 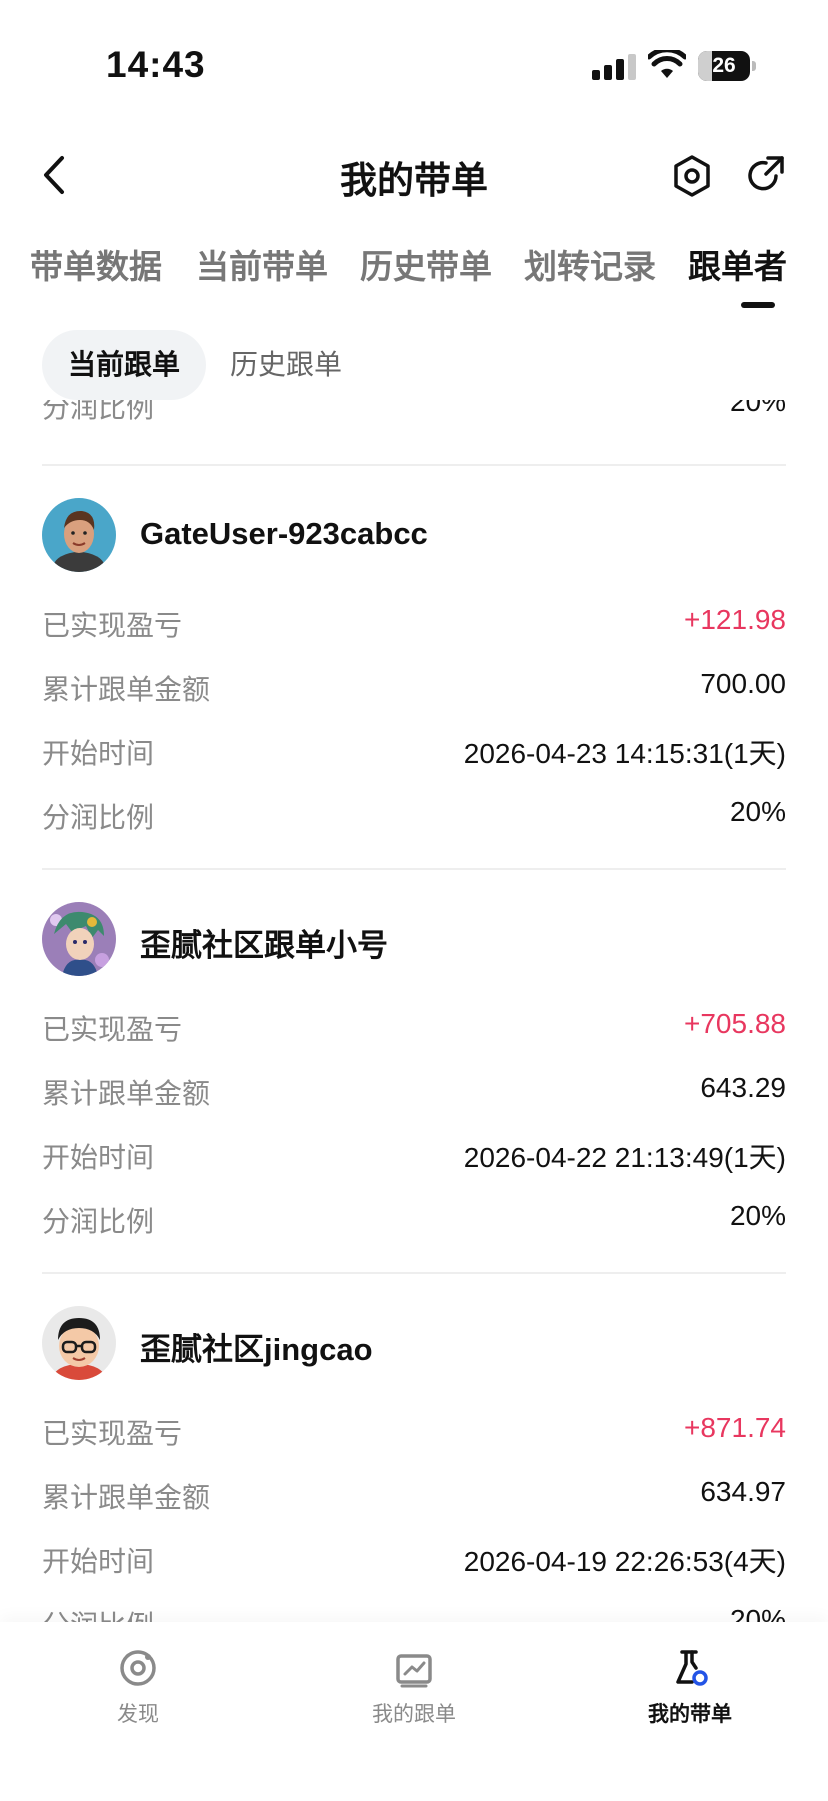 What do you see at coordinates (590, 264) in the screenshot?
I see `tab-transfer-records: 划转记录` at bounding box center [590, 264].